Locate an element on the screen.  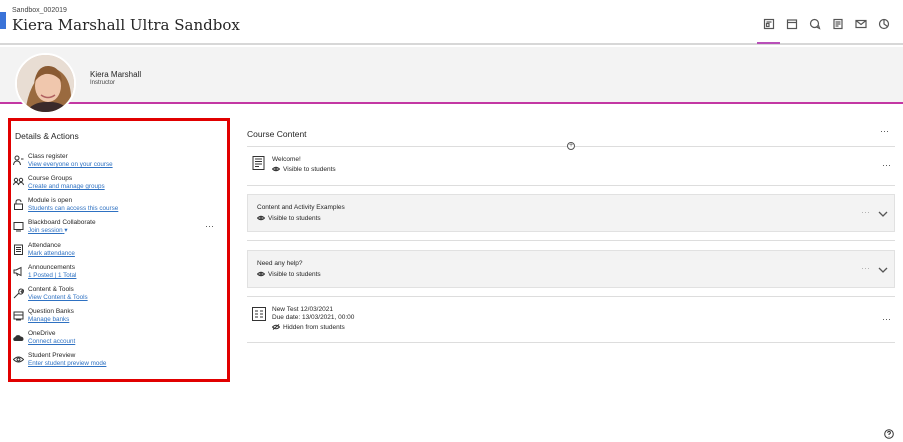
detail-announcements: Announcements 1 Posted | 1 Total is located at coordinates (115, 275).